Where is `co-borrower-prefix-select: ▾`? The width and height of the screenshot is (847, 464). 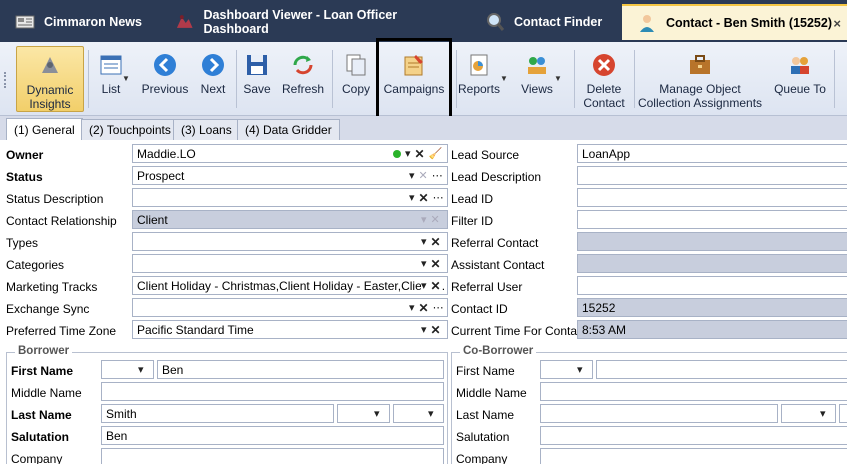 co-borrower-prefix-select: ▾ is located at coordinates (566, 369).